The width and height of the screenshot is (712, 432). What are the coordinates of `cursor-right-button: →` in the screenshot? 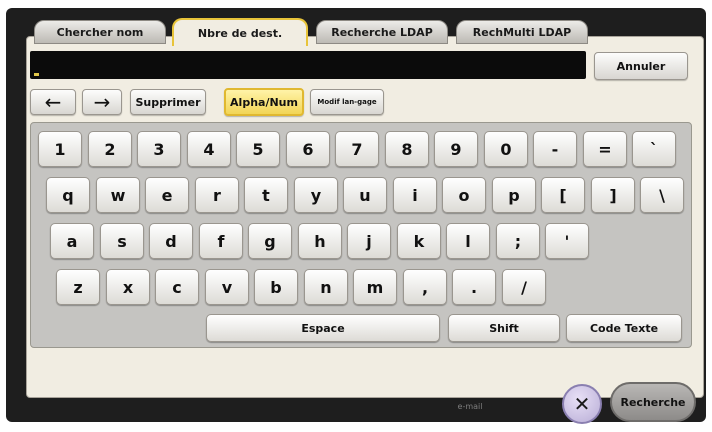 It's located at (102, 102).